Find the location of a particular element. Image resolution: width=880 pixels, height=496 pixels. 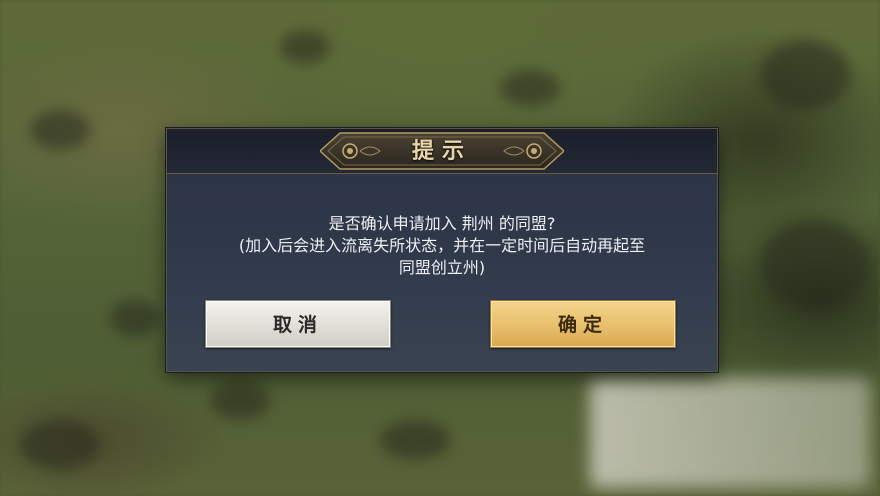

confirm-button: 确定 is located at coordinates (583, 324).